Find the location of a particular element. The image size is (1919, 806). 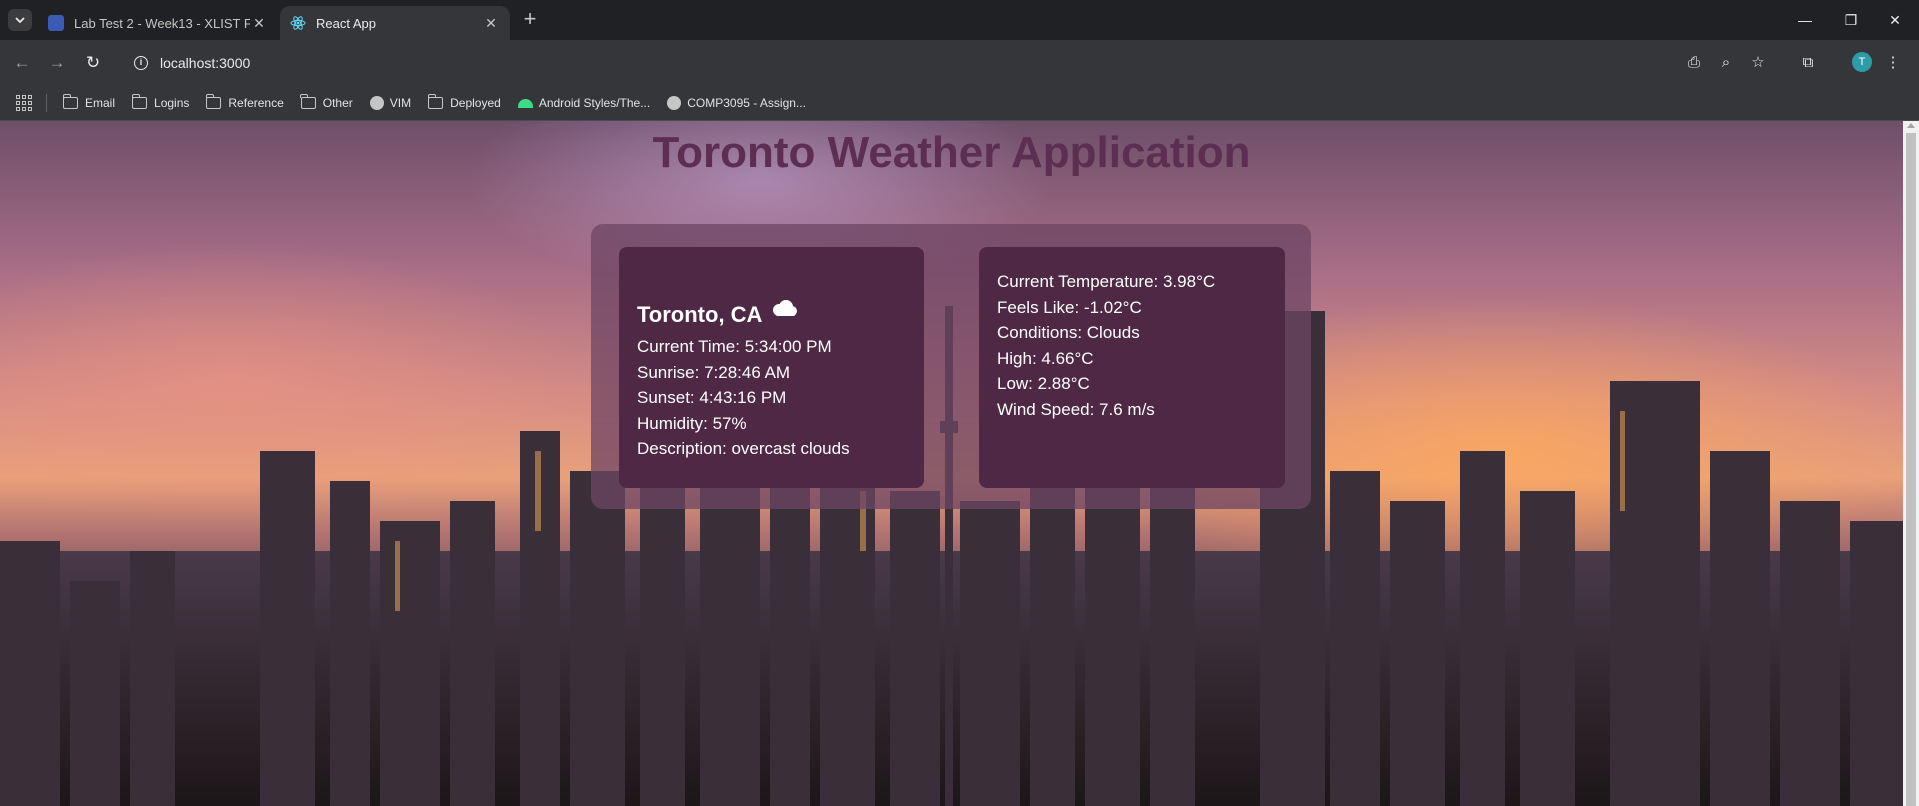

page-scrollbar is located at coordinates (1911, 463).